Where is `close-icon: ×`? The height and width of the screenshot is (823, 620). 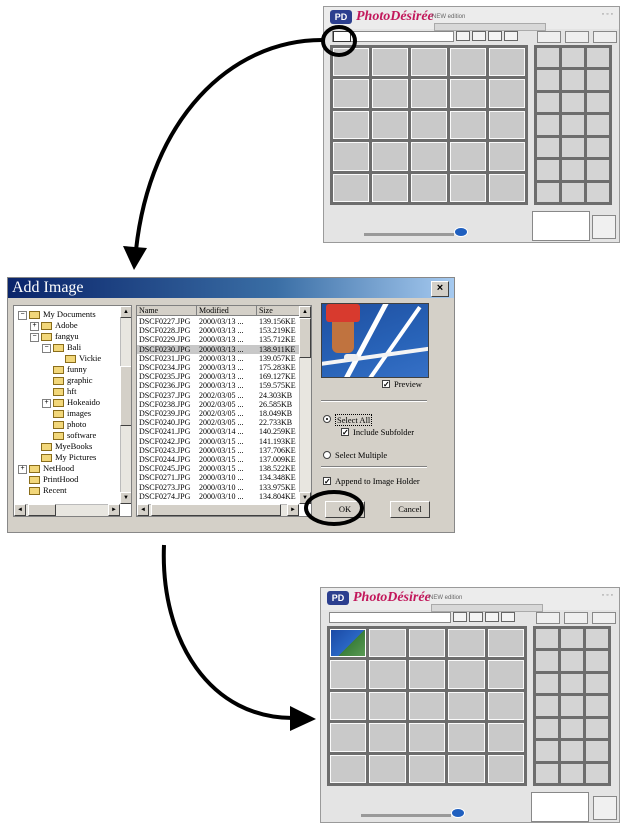 close-icon: × is located at coordinates (440, 289).